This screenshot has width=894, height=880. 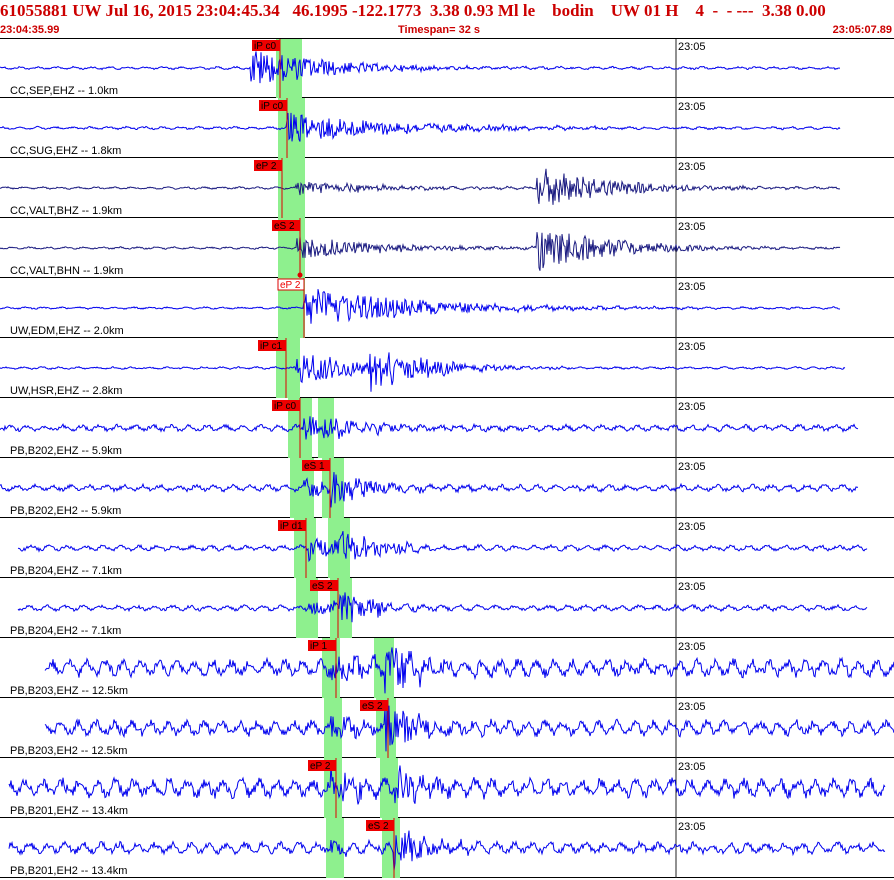 I want to click on station-label: PB,B201,EH2 -- 13.4km, so click(x=68, y=871).